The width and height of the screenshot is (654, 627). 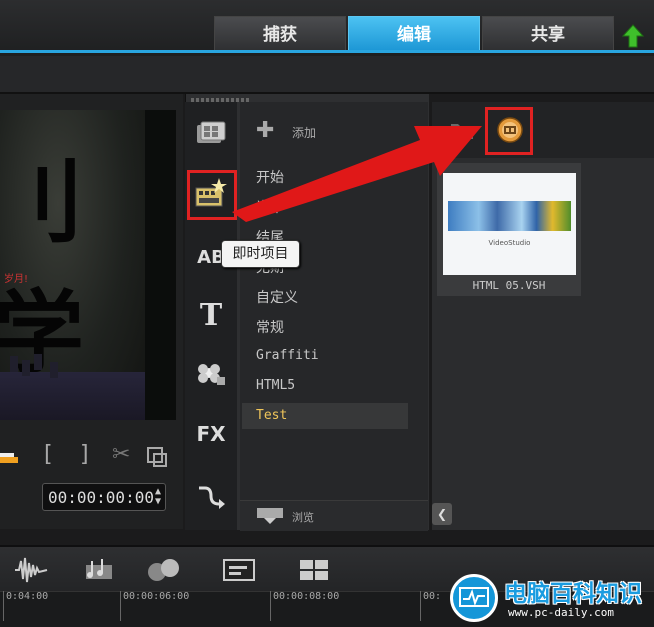 I want to click on path-icon, so click(x=211, y=496).